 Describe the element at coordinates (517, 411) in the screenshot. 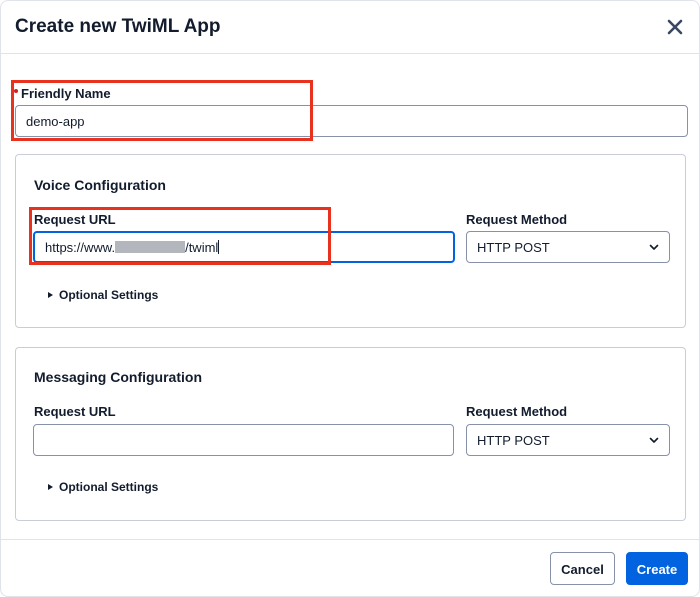

I see `messaging-request-method-label: Request Method` at that location.